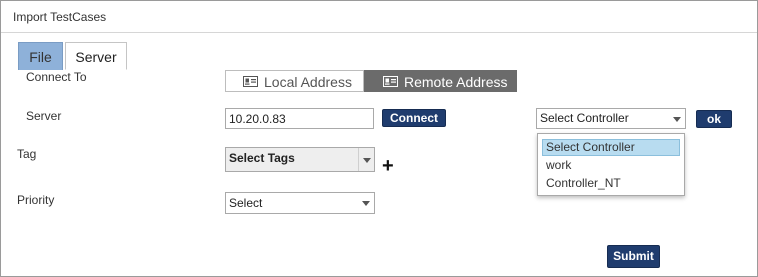 Image resolution: width=758 pixels, height=277 pixels. I want to click on ok-button: ok, so click(714, 119).